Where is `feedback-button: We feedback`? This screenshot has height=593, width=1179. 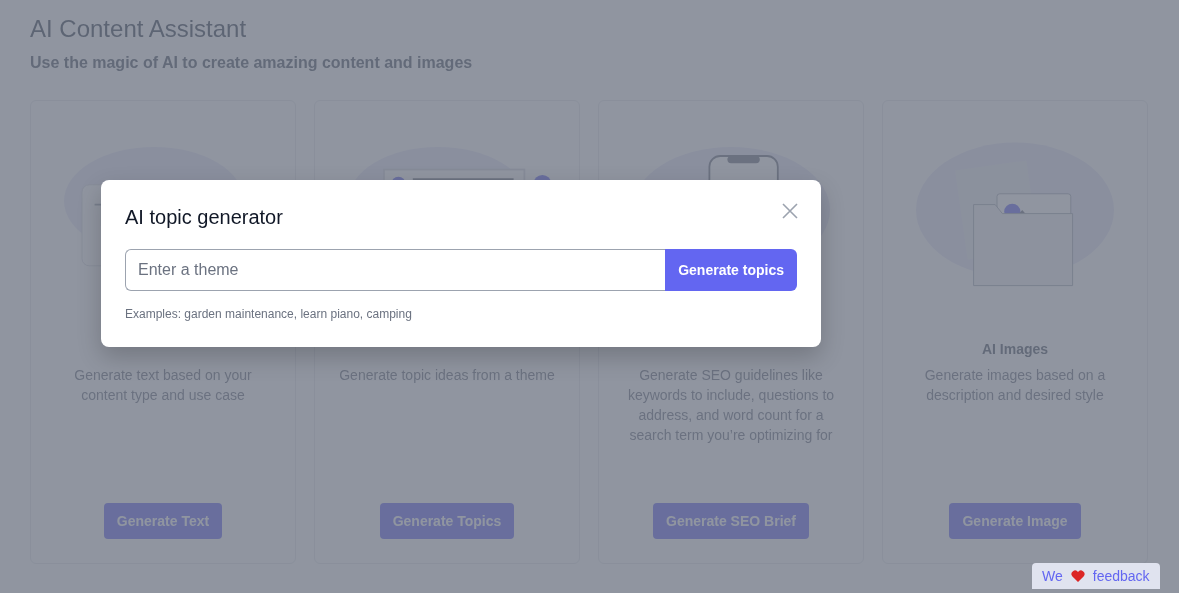 feedback-button: We feedback is located at coordinates (1096, 576).